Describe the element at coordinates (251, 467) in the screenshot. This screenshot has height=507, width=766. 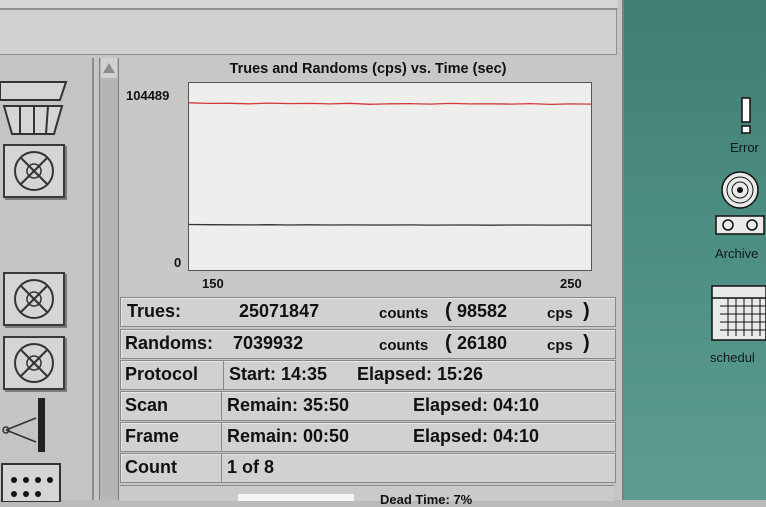
I see `count-value: 1 of 8` at that location.